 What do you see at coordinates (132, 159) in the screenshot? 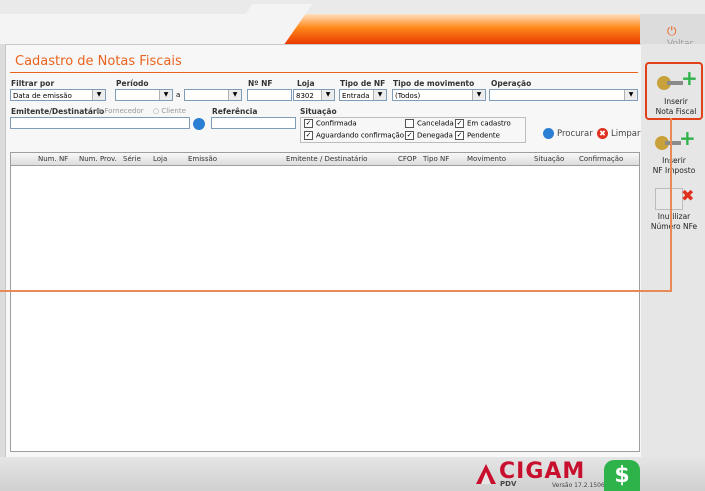
I see `col-serie: Série` at bounding box center [132, 159].